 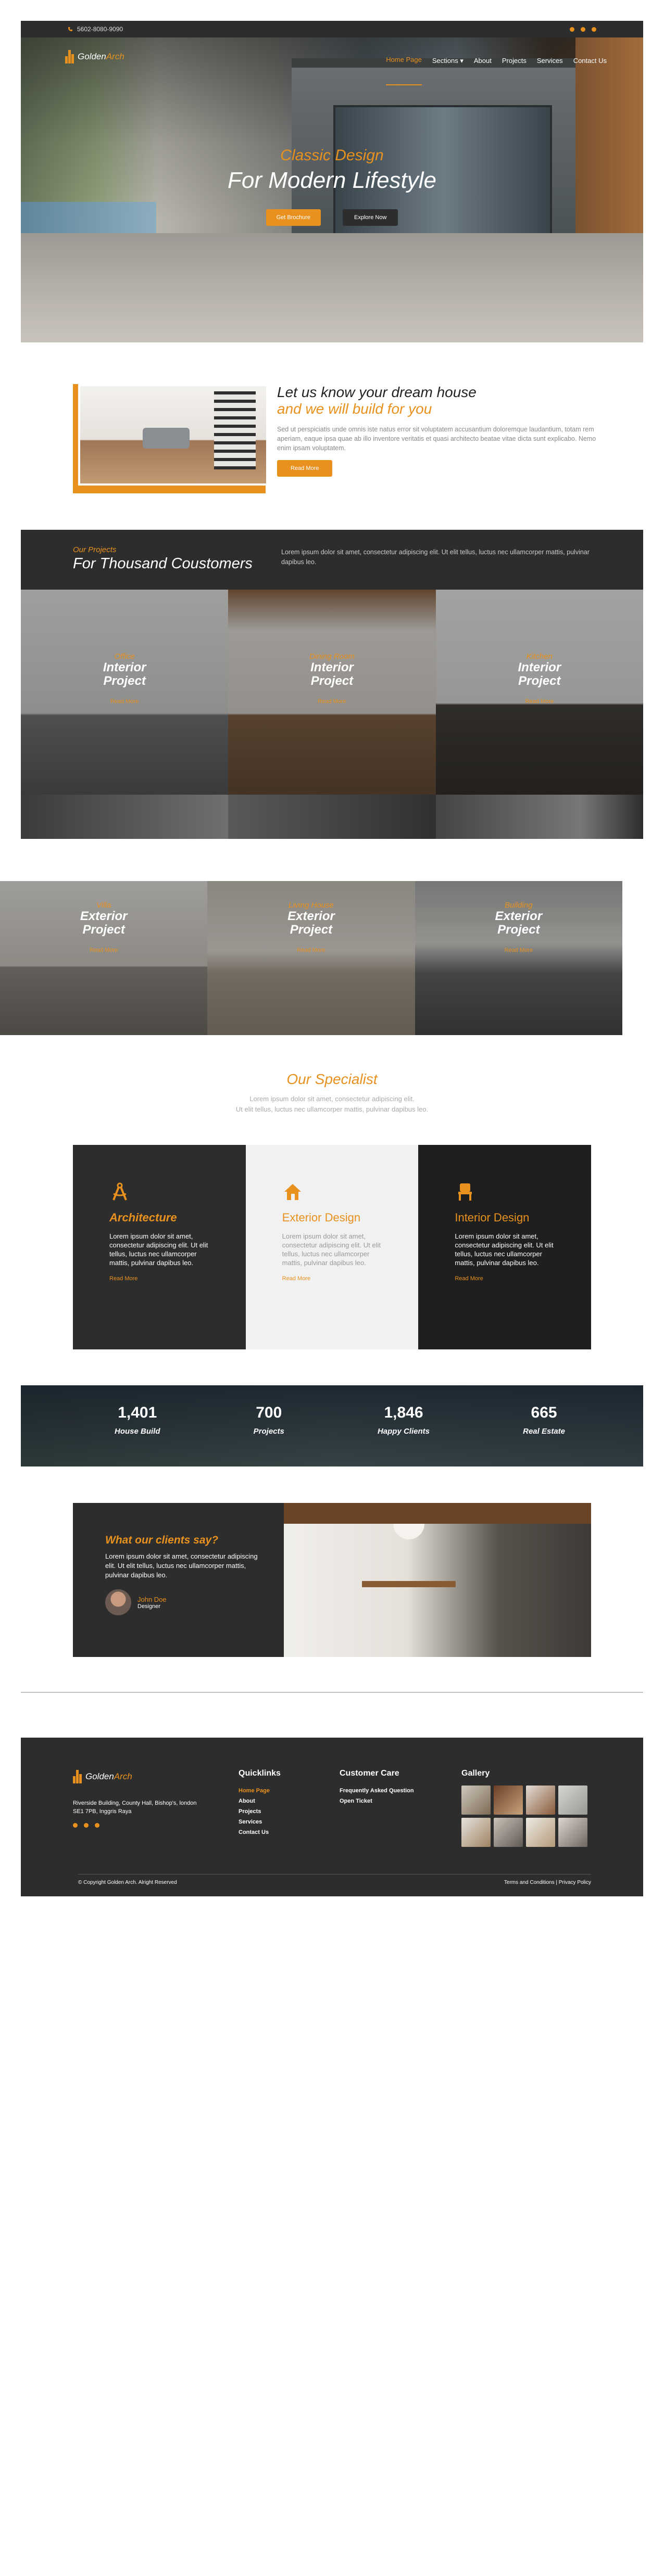 What do you see at coordinates (260, 1811) in the screenshot?
I see `footer-link-projects: Projects` at bounding box center [260, 1811].